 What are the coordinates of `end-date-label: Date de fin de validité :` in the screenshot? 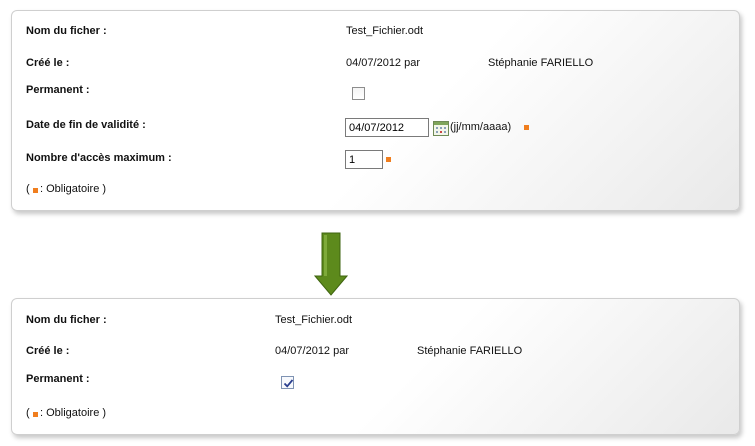 It's located at (86, 125).